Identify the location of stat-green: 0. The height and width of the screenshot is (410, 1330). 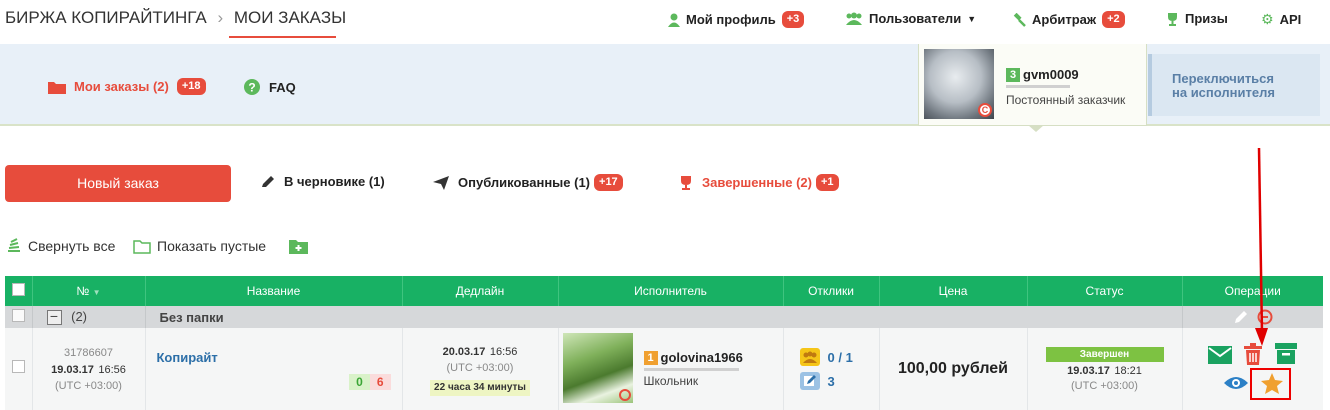
(359, 382).